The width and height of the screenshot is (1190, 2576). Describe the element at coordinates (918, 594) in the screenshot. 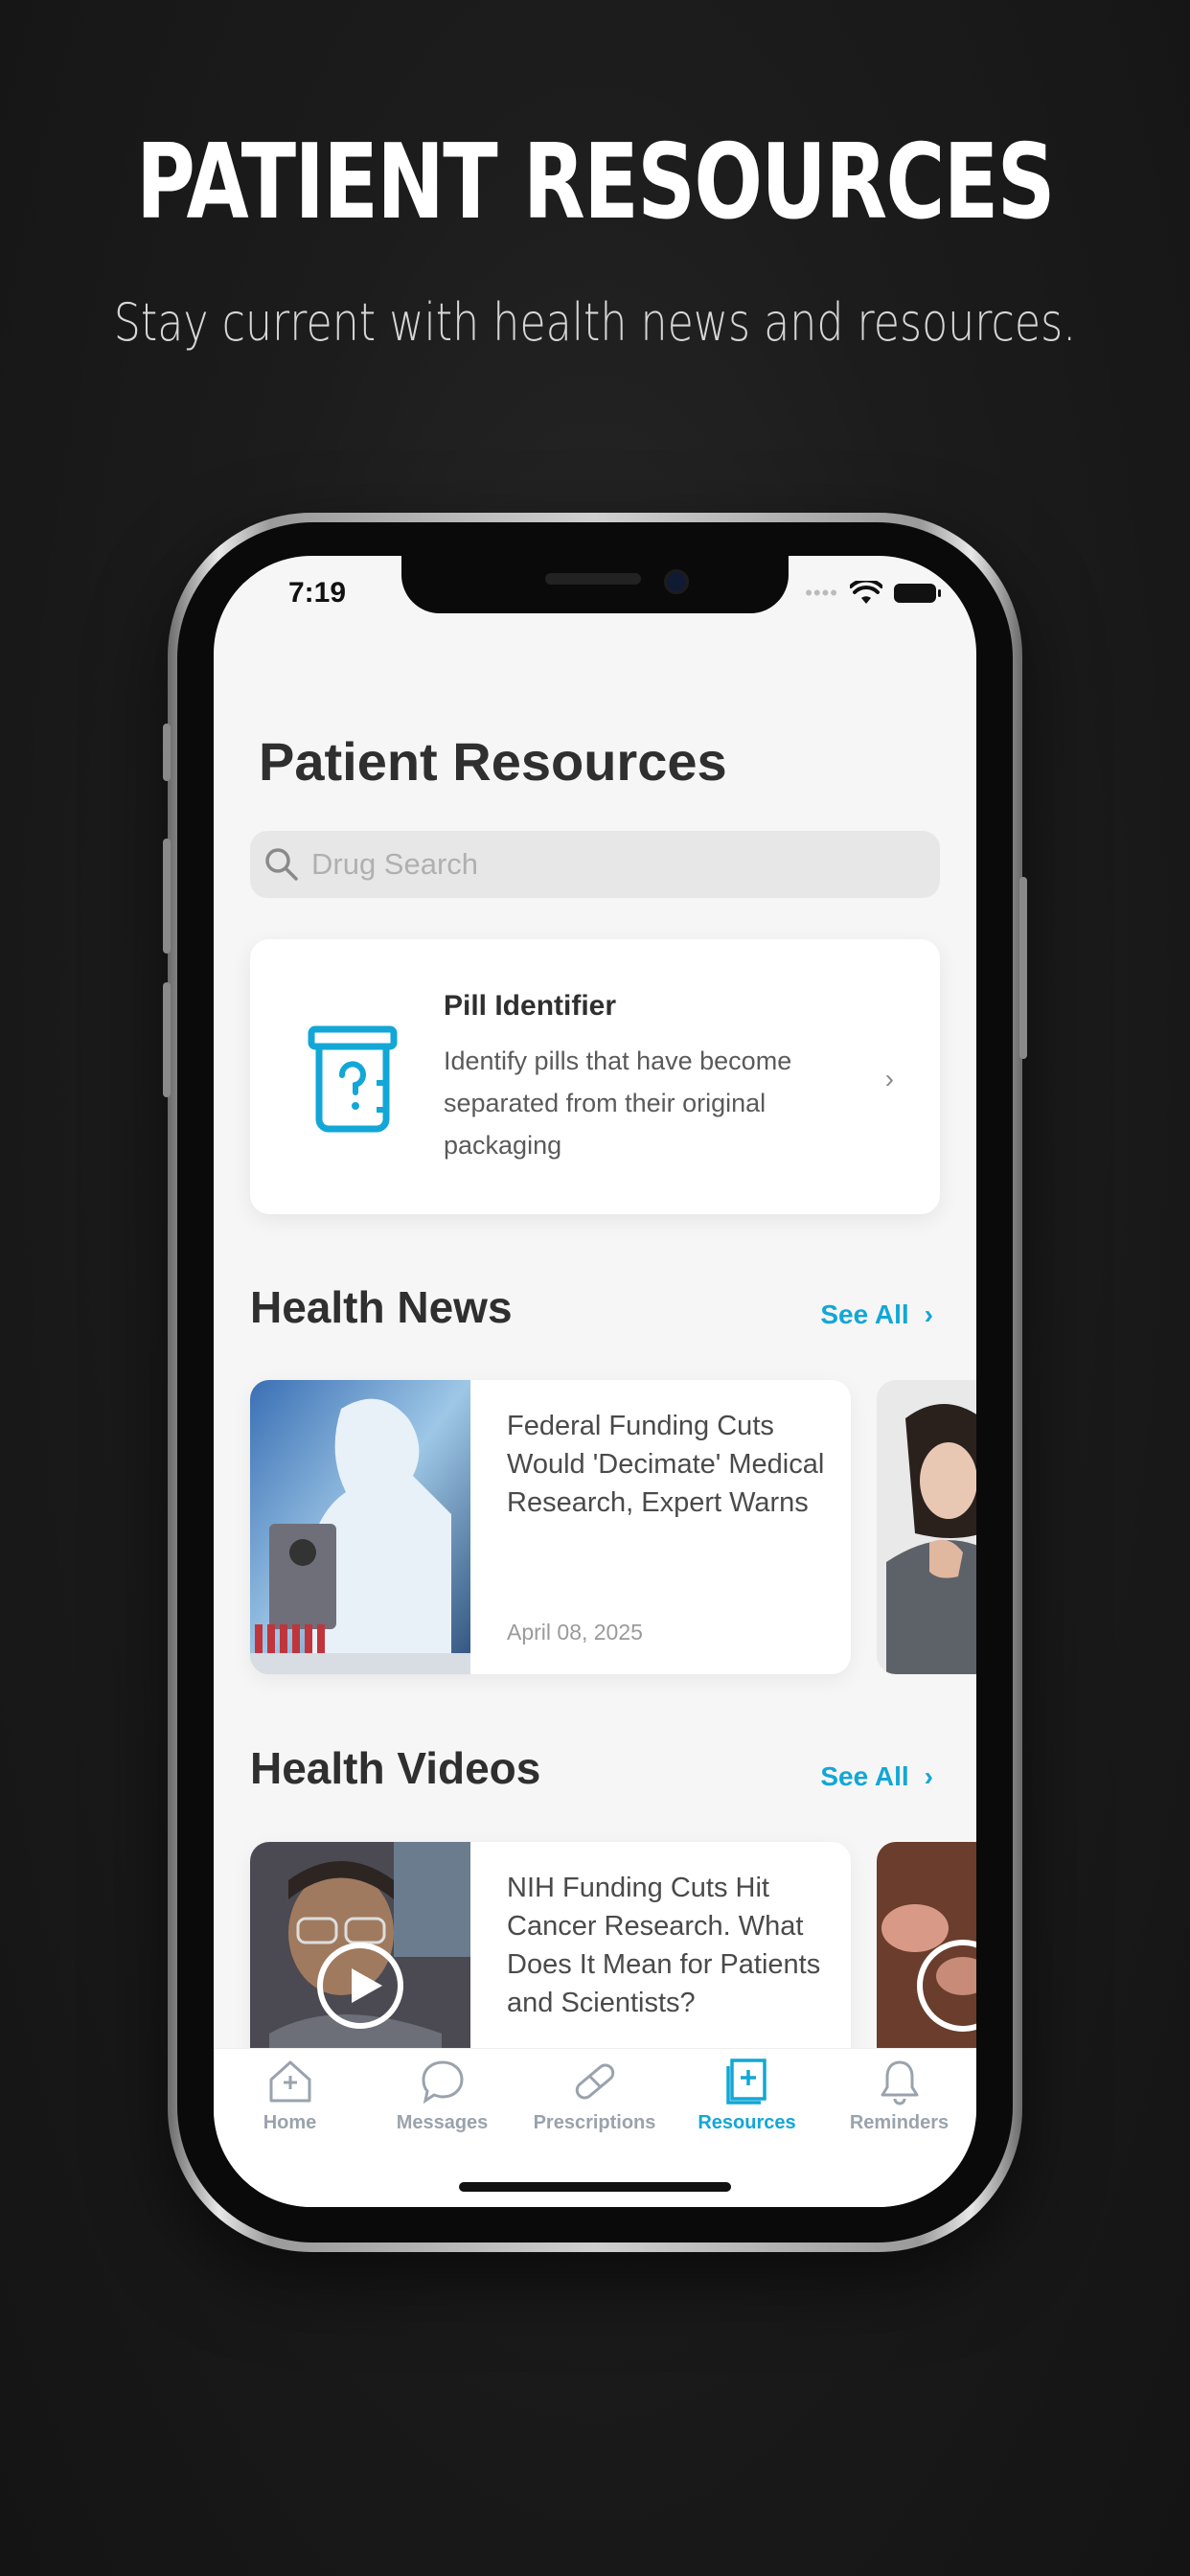

I see `battery-icon` at that location.